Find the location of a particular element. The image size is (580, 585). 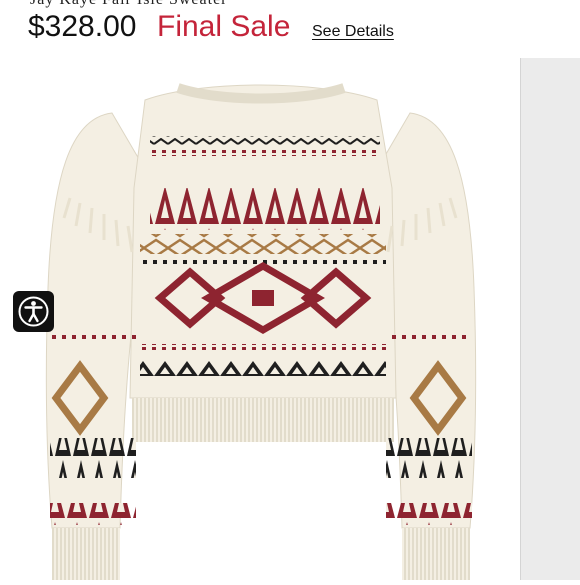

see-details-link: See Details is located at coordinates (353, 32).